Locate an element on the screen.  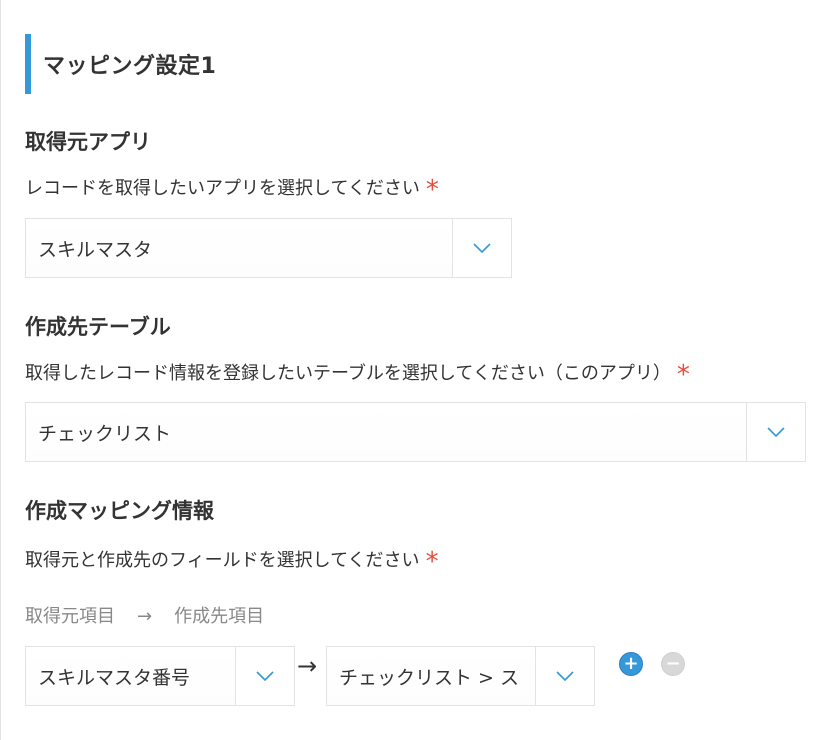
page-border is located at coordinates (0, 370).